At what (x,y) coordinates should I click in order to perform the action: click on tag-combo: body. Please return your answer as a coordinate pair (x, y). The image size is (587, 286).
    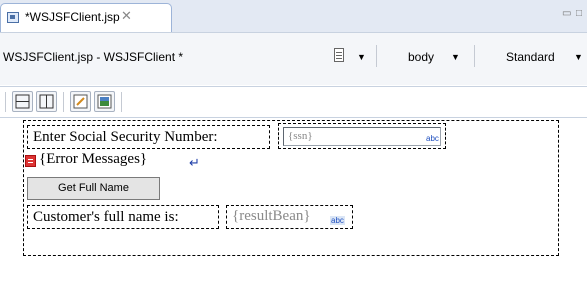
    Looking at the image, I should click on (421, 57).